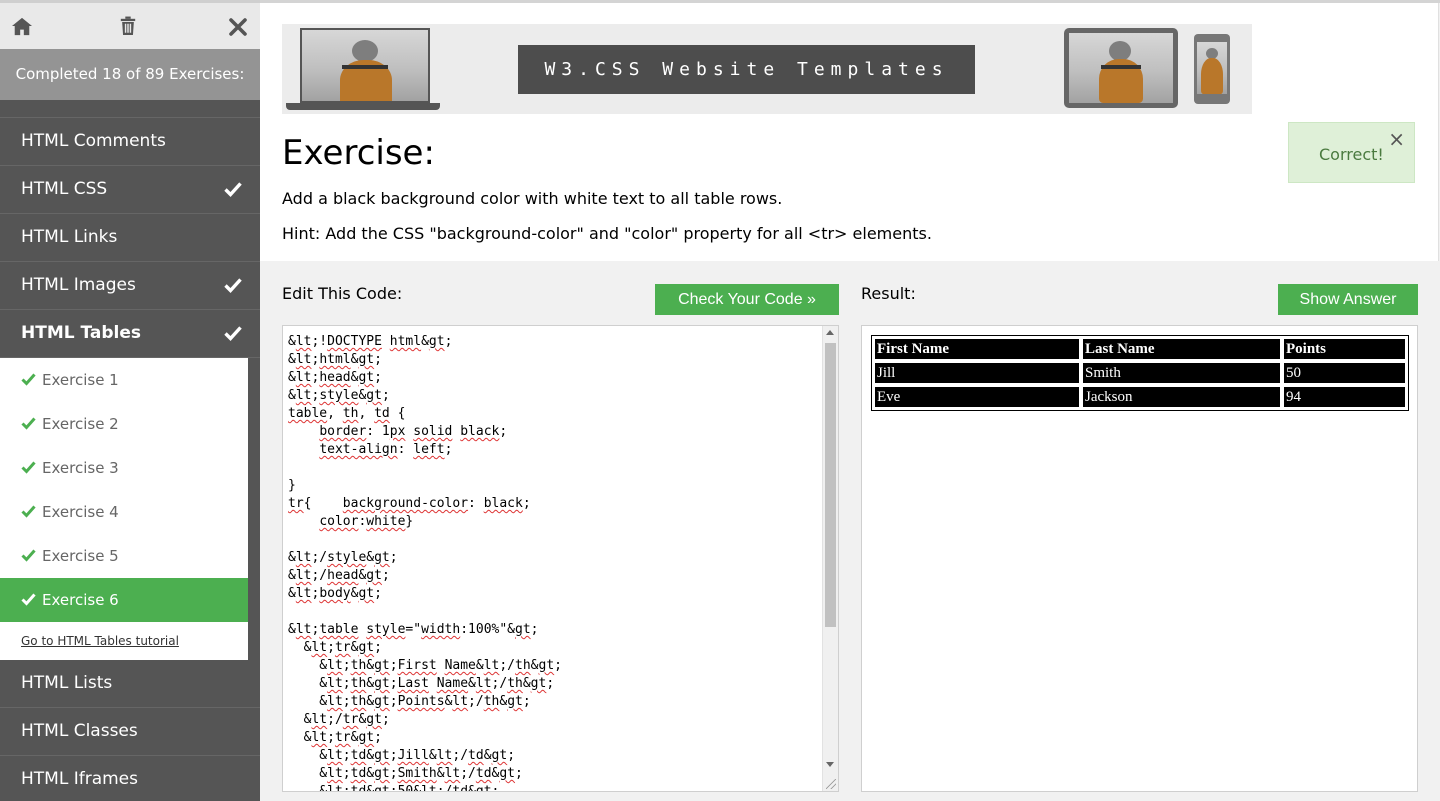 This screenshot has height=801, width=1440. What do you see at coordinates (64, 189) in the screenshot?
I see `sidebar-item-label: HTML CSS` at bounding box center [64, 189].